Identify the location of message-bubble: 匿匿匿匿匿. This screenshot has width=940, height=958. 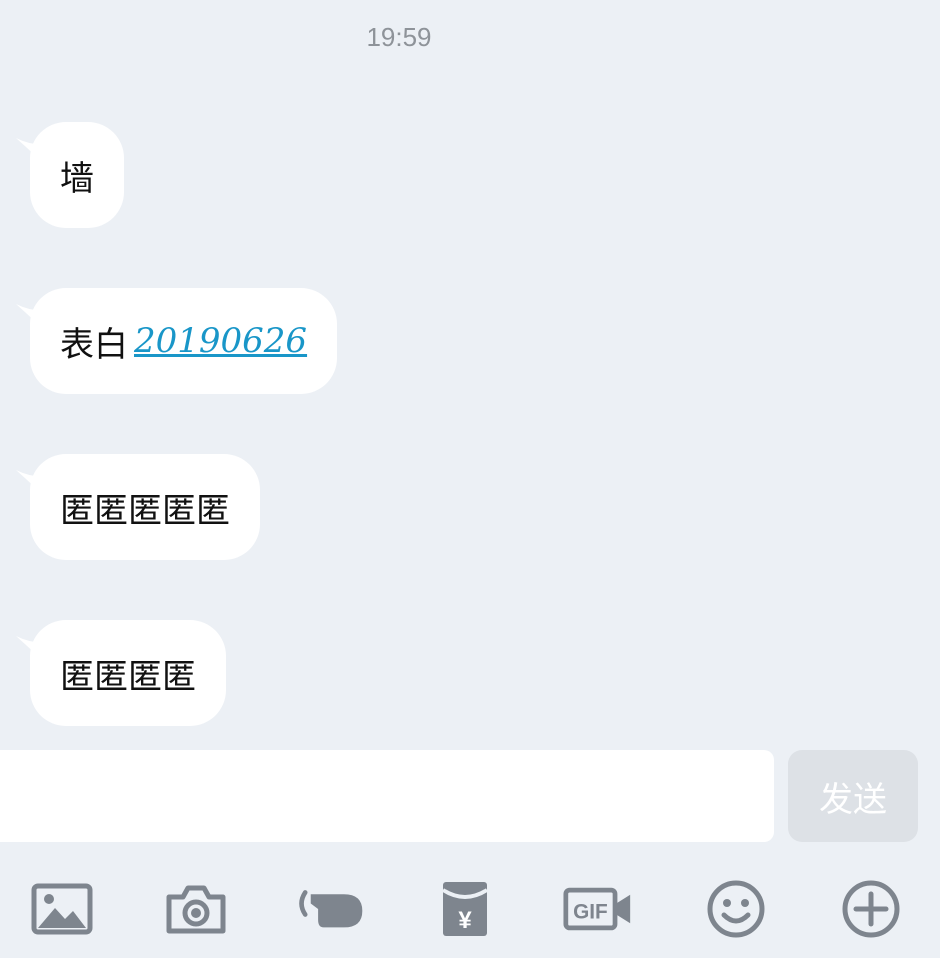
(138, 507).